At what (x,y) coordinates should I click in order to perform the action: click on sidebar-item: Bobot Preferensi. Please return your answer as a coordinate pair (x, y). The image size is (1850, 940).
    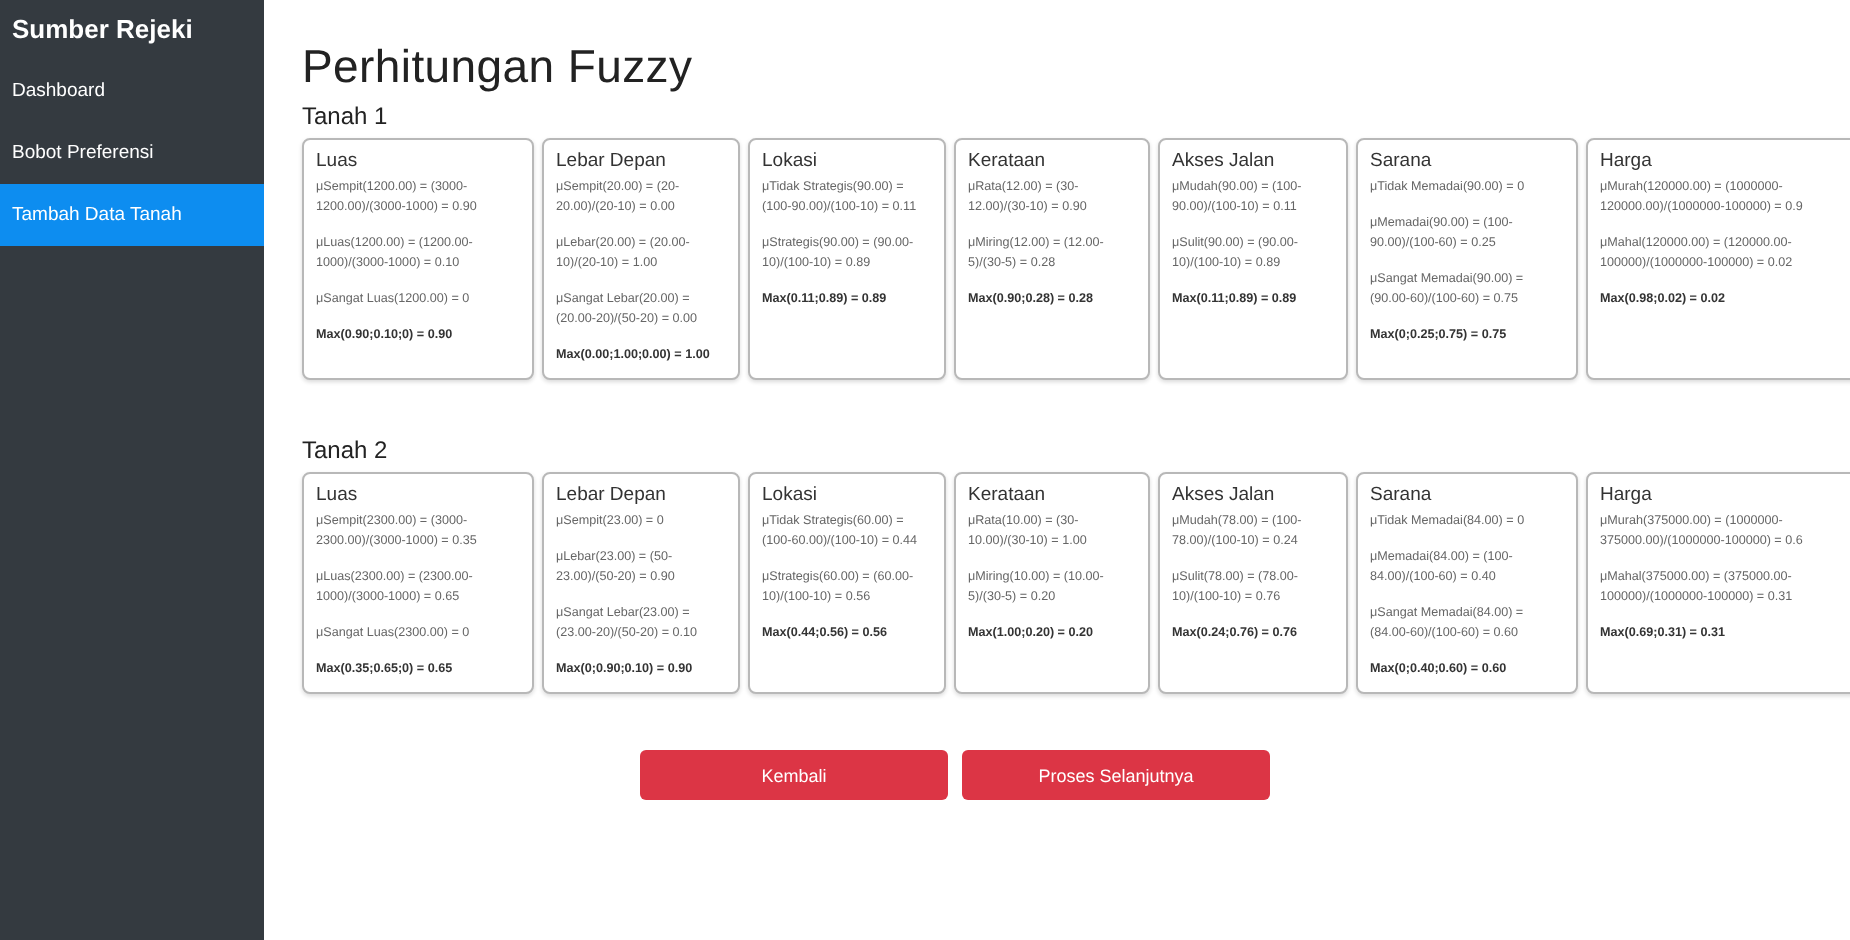
    Looking at the image, I should click on (132, 153).